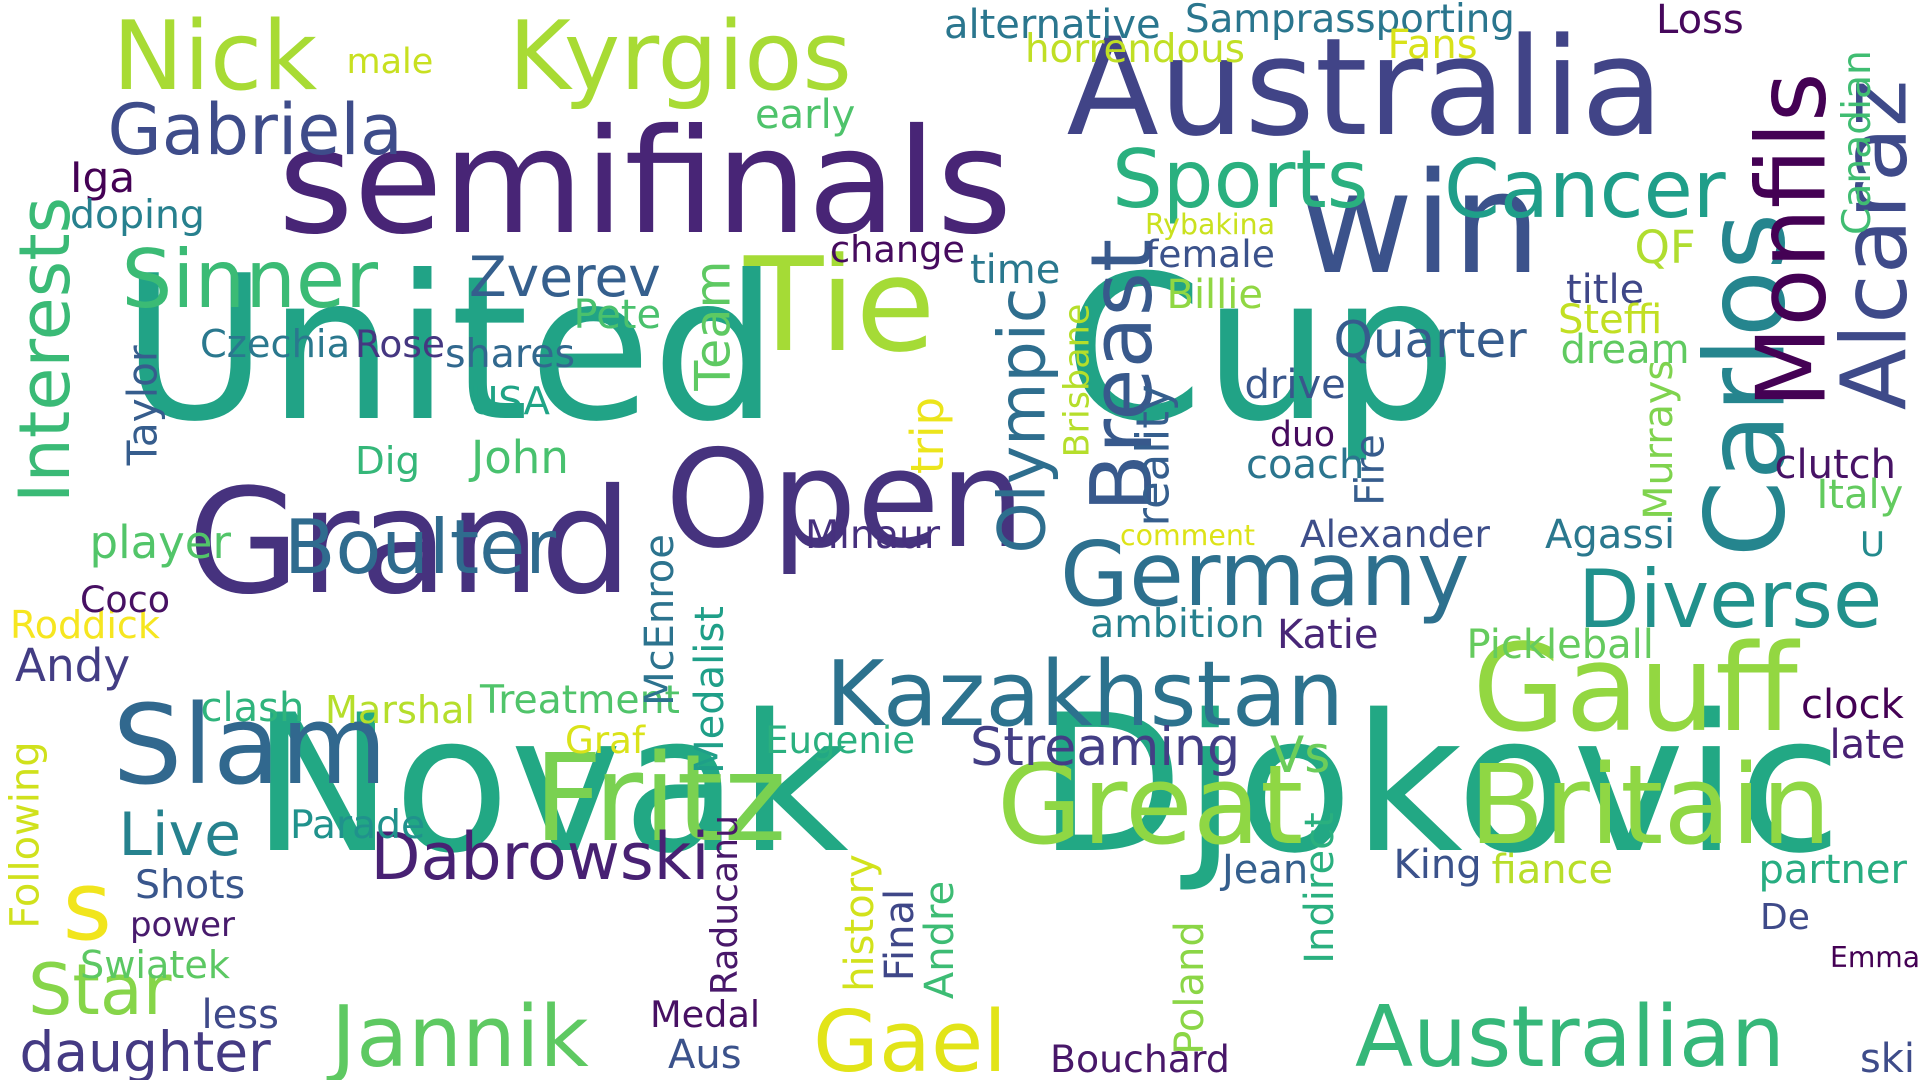  What do you see at coordinates (1265, 870) in the screenshot?
I see `word-jean: Jean` at bounding box center [1265, 870].